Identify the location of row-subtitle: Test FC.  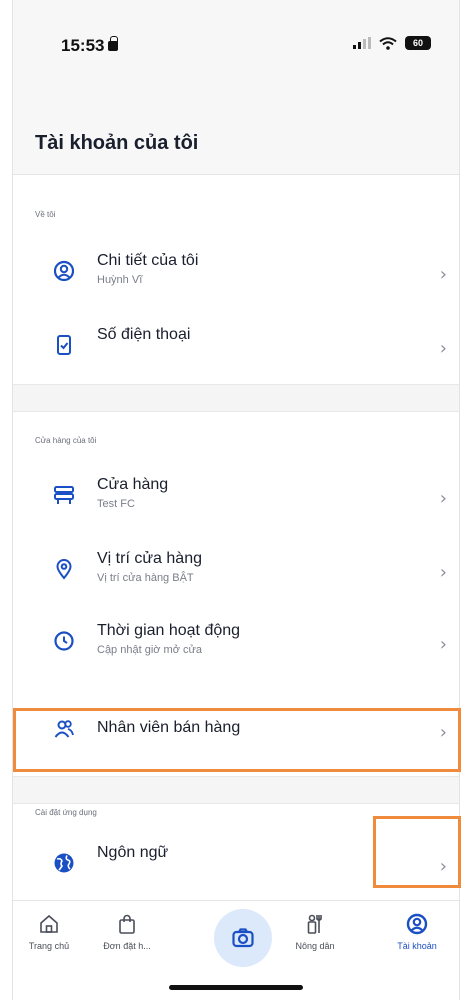
(116, 504).